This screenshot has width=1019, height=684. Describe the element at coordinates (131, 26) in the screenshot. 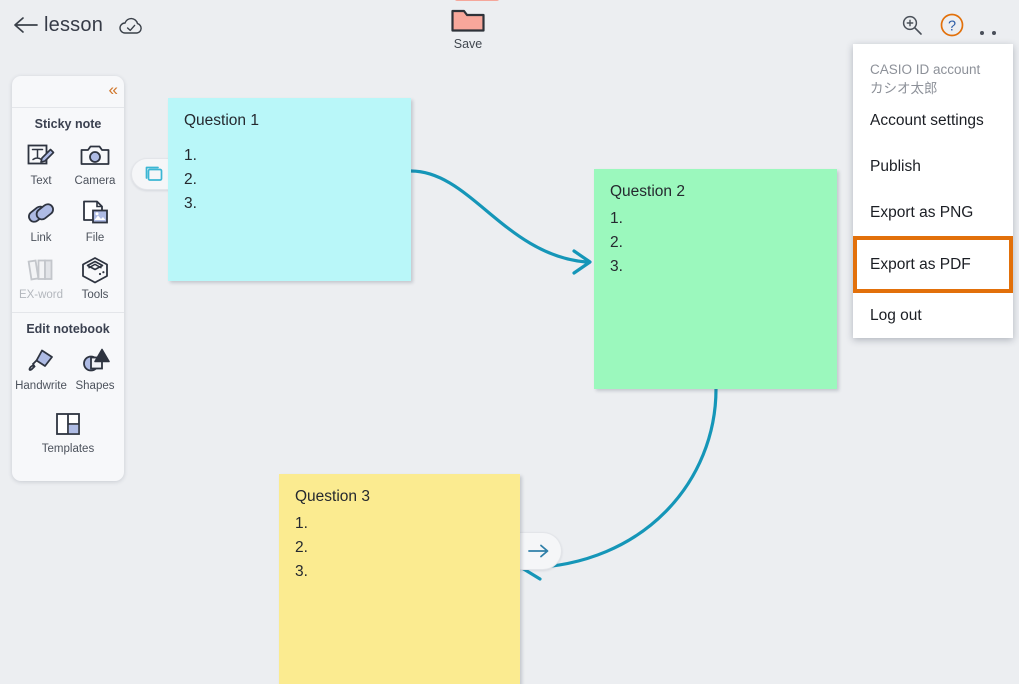

I see `cloud-check-icon` at that location.